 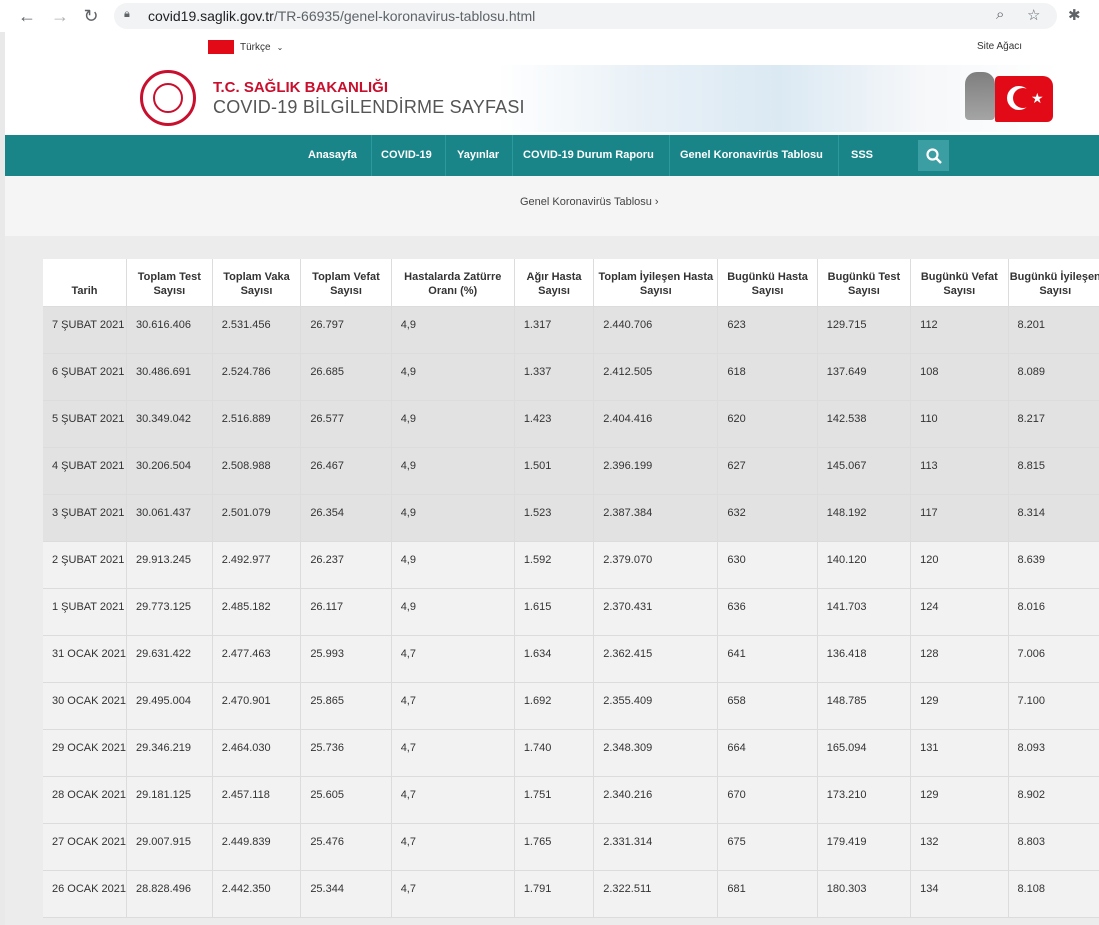 What do you see at coordinates (959, 565) in the screenshot?
I see `table-cell: 120` at bounding box center [959, 565].